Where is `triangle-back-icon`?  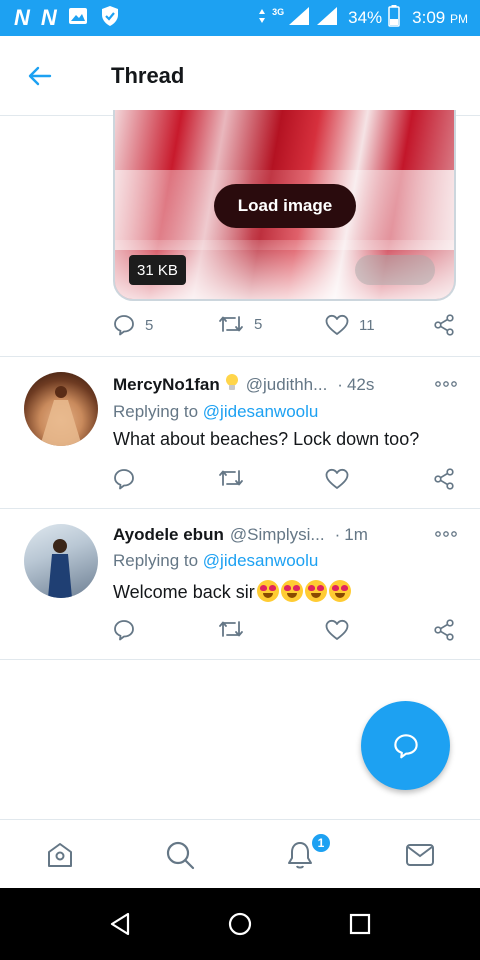 triangle-back-icon is located at coordinates (120, 924).